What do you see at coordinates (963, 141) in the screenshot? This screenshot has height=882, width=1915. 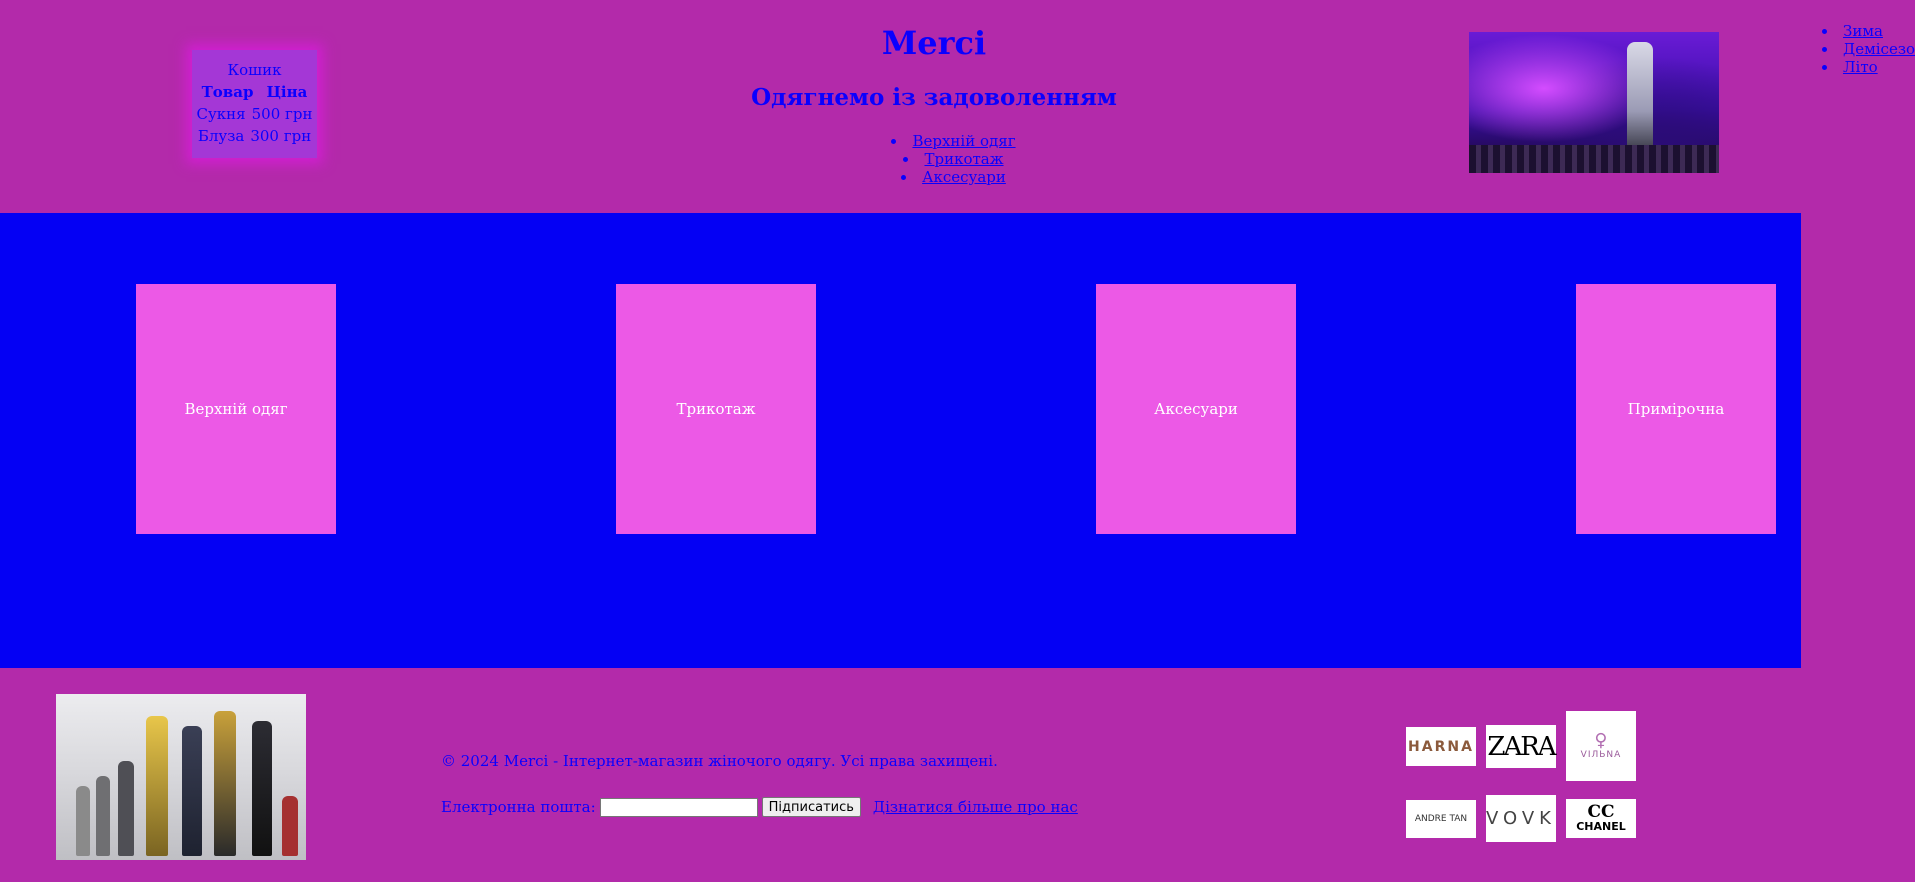 I see `category-link-outerwear: Верхній одяг` at bounding box center [963, 141].